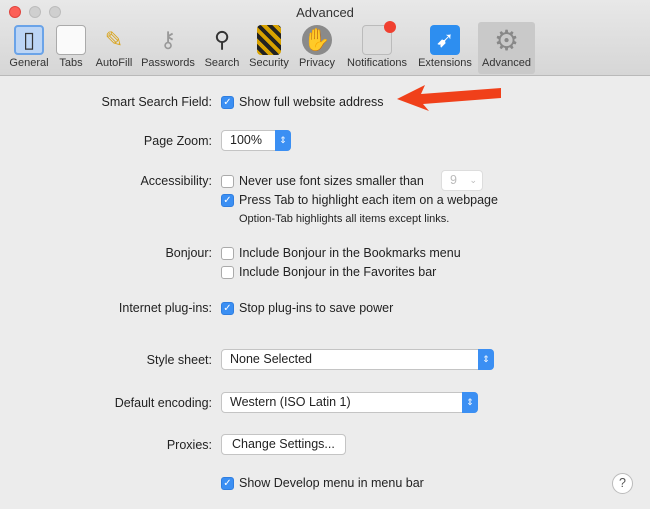 The width and height of the screenshot is (650, 509). I want to click on tab-extensions: ➹ Extensions, so click(445, 48).